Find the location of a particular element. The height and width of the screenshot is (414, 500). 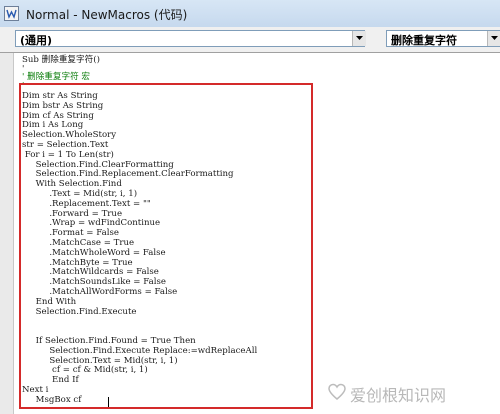

procedure-dropdown-value: 删除重复字符 is located at coordinates (424, 40).